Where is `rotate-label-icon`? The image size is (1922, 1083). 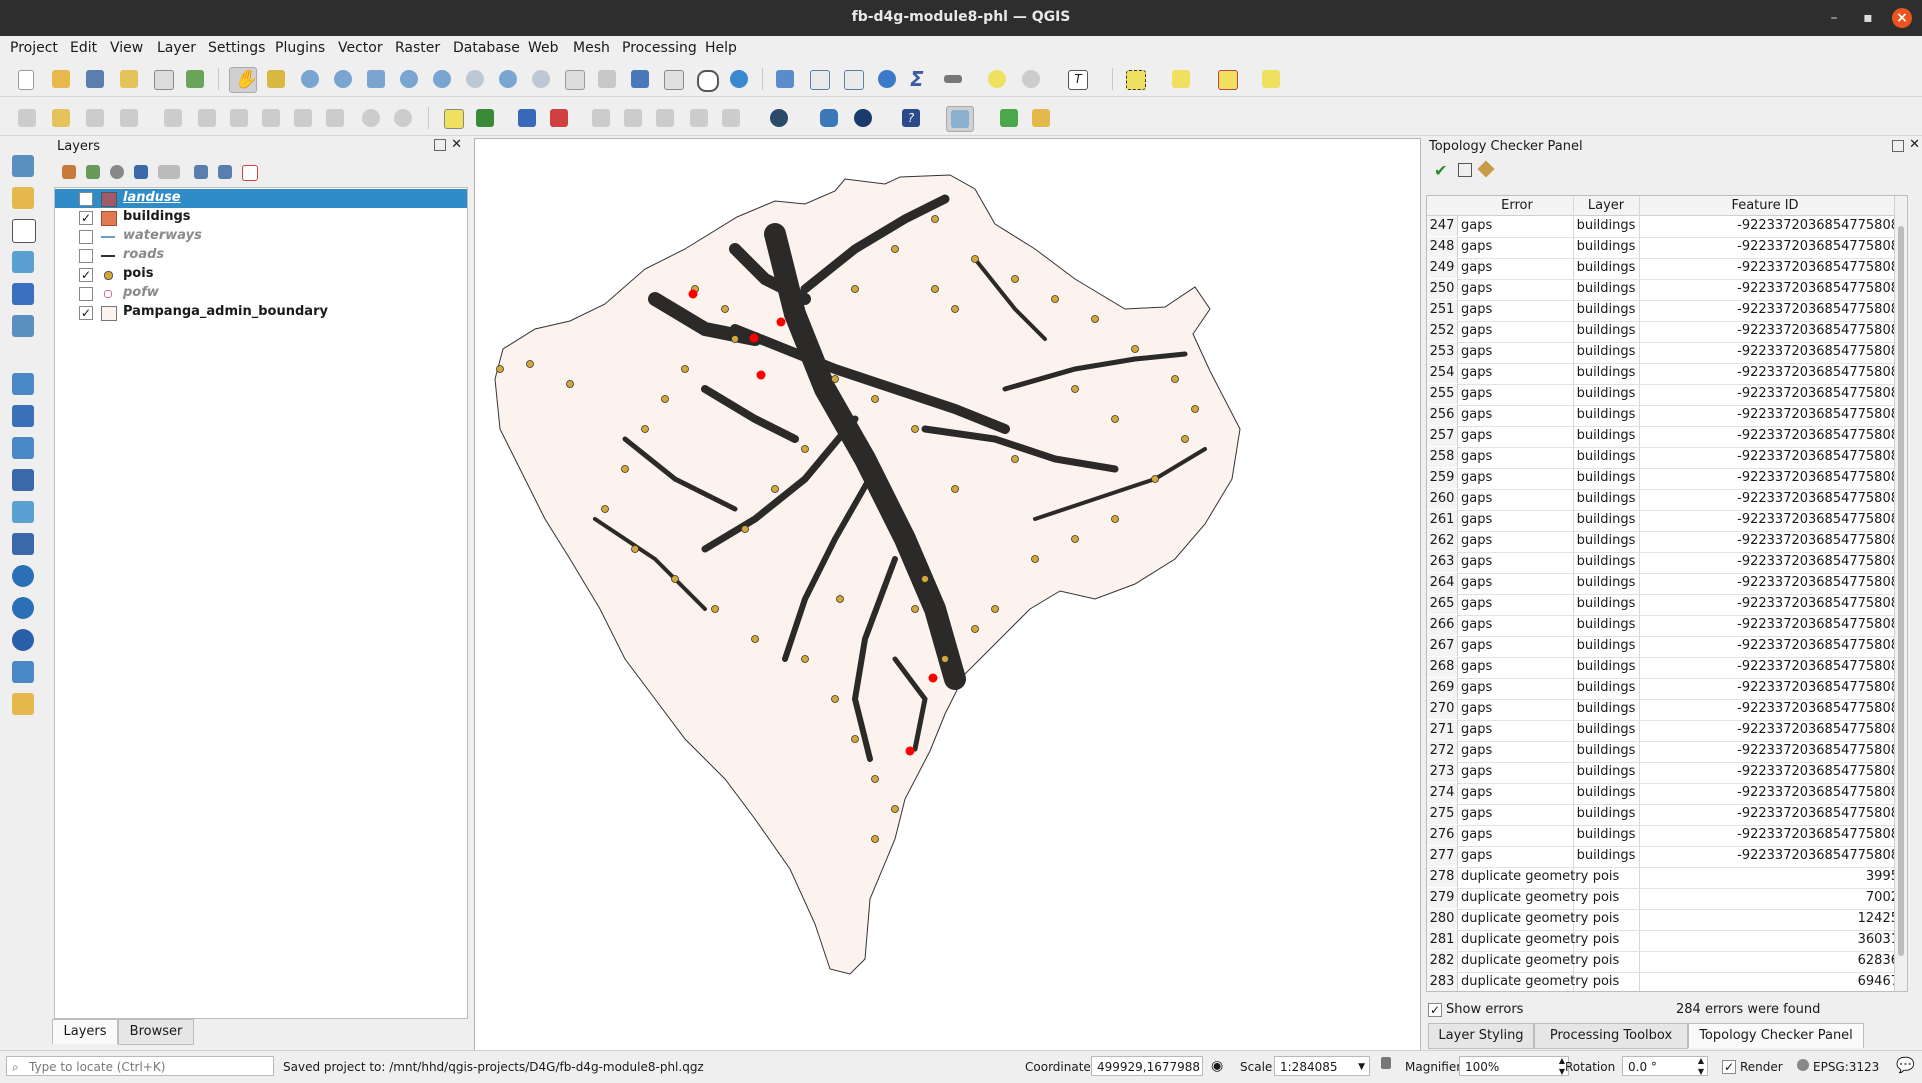 rotate-label-icon is located at coordinates (633, 118).